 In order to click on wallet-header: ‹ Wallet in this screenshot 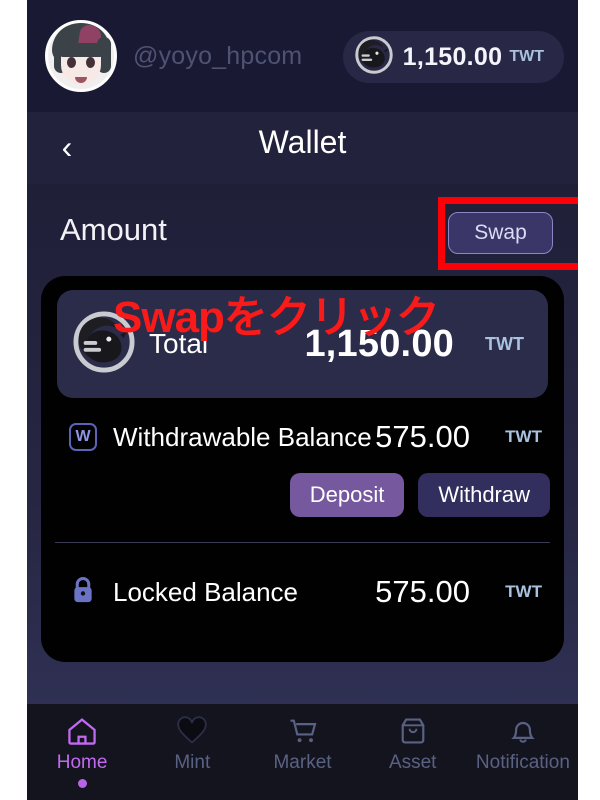, I will do `click(302, 148)`.